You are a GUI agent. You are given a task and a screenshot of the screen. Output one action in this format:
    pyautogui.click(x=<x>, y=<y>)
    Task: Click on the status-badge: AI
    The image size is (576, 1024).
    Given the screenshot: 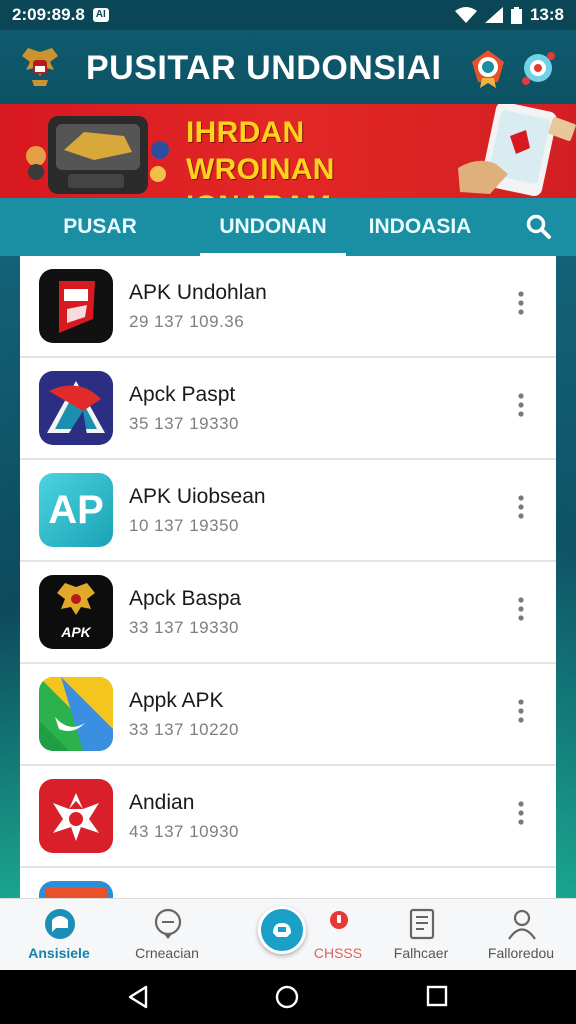 What is the action you would take?
    pyautogui.click(x=100, y=15)
    